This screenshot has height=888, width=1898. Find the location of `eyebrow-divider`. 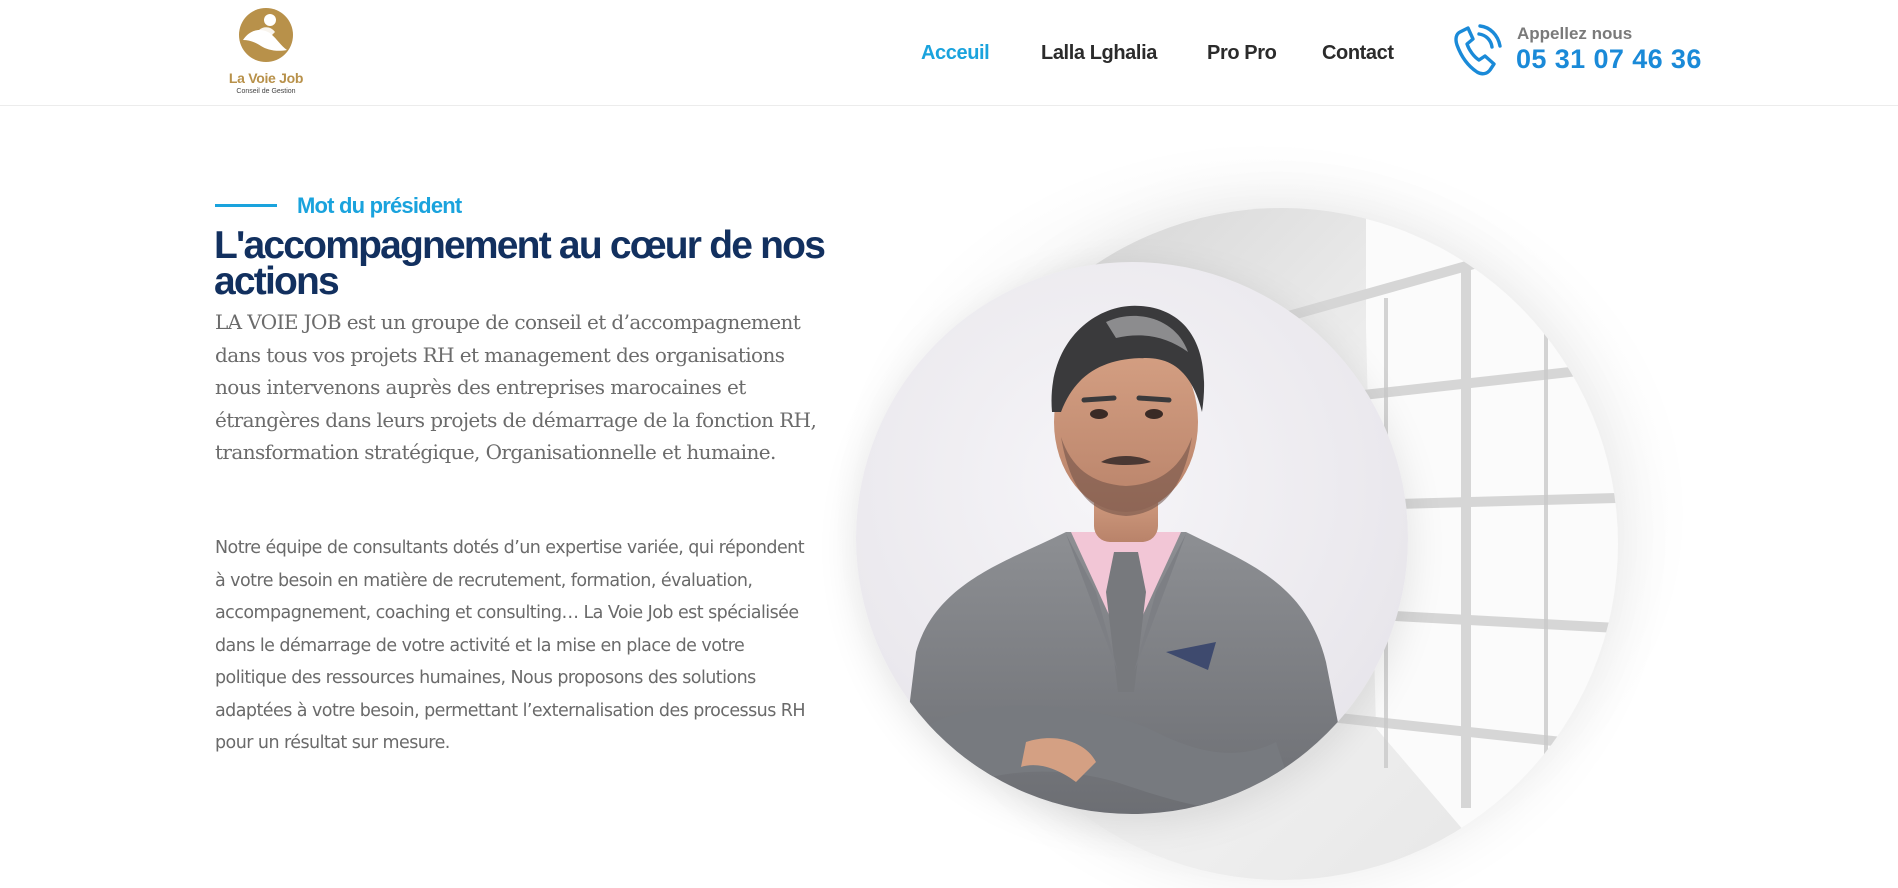

eyebrow-divider is located at coordinates (246, 205).